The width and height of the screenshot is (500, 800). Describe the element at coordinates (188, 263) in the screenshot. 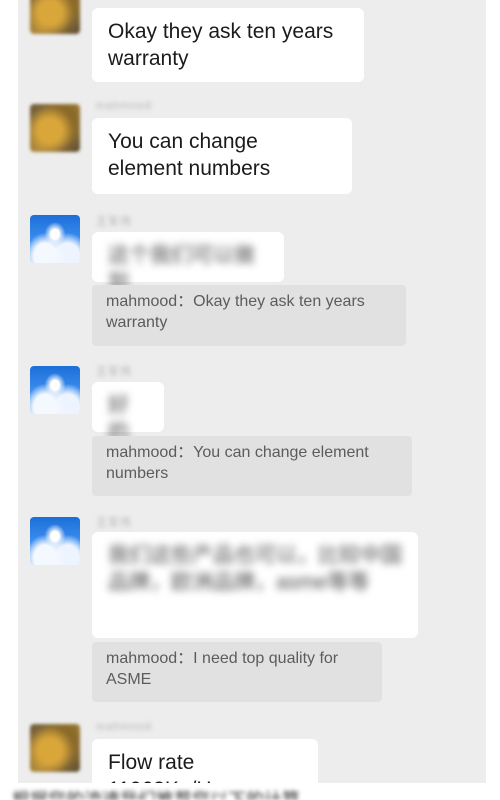

I see `message-bubble: 这个我们可以做到` at that location.